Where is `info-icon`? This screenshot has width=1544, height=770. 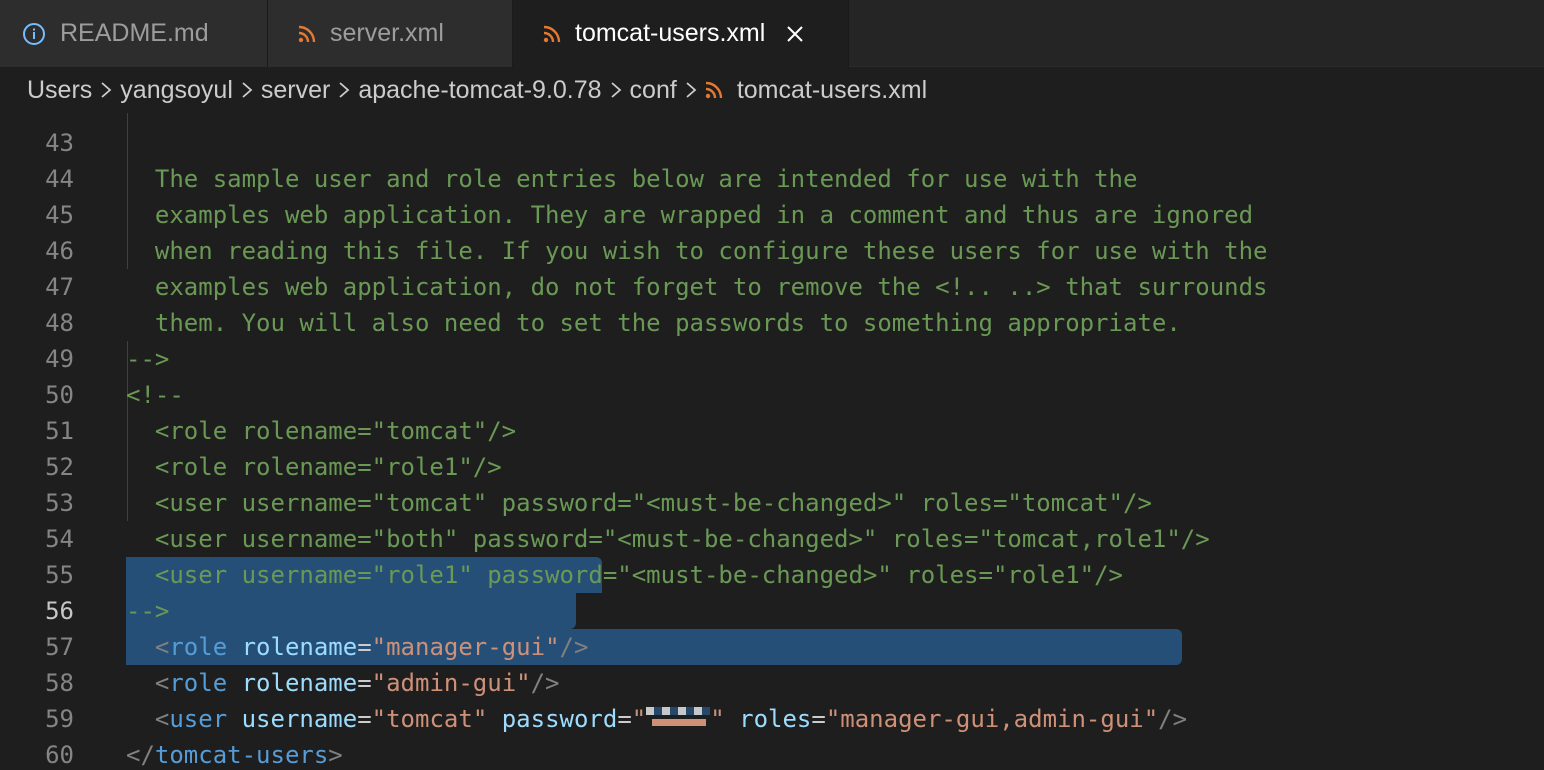 info-icon is located at coordinates (34, 34).